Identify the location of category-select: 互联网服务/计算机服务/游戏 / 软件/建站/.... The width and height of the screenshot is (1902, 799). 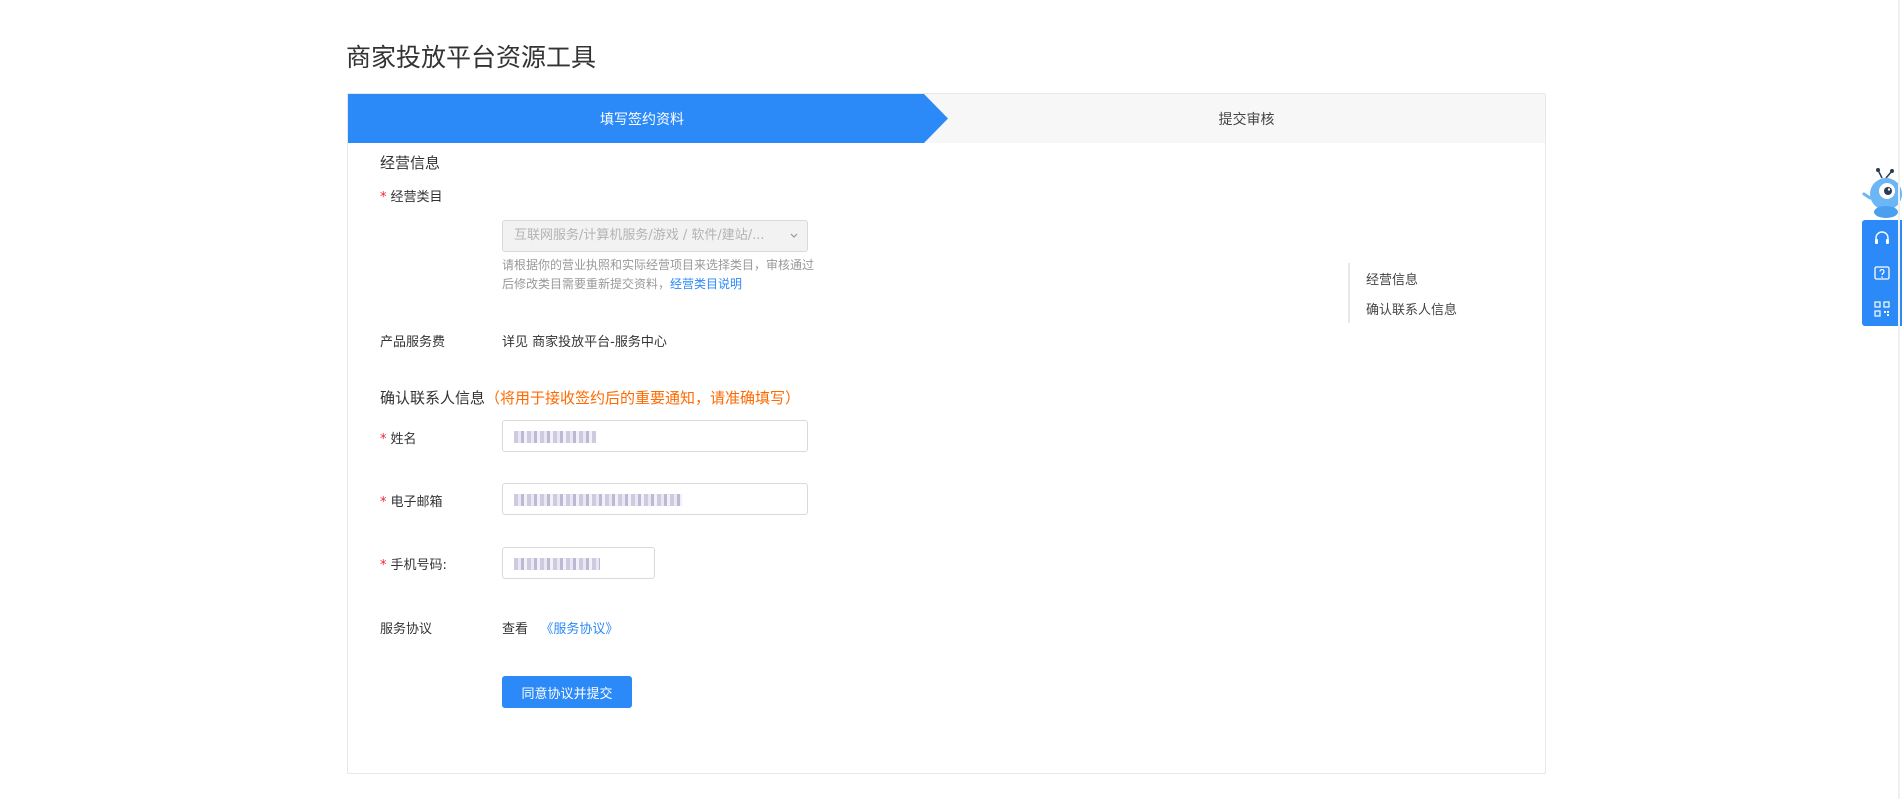
(655, 236).